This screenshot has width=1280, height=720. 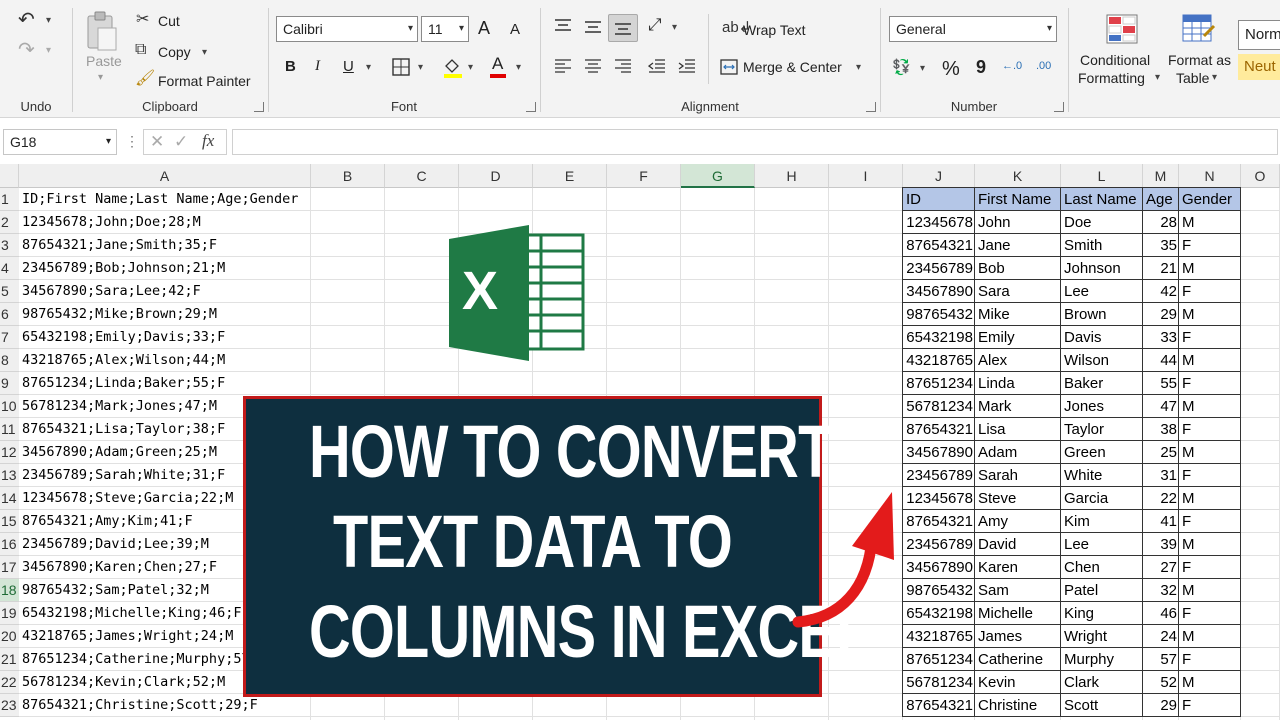 What do you see at coordinates (9, 406) in the screenshot?
I see `row-header-10: 10` at bounding box center [9, 406].